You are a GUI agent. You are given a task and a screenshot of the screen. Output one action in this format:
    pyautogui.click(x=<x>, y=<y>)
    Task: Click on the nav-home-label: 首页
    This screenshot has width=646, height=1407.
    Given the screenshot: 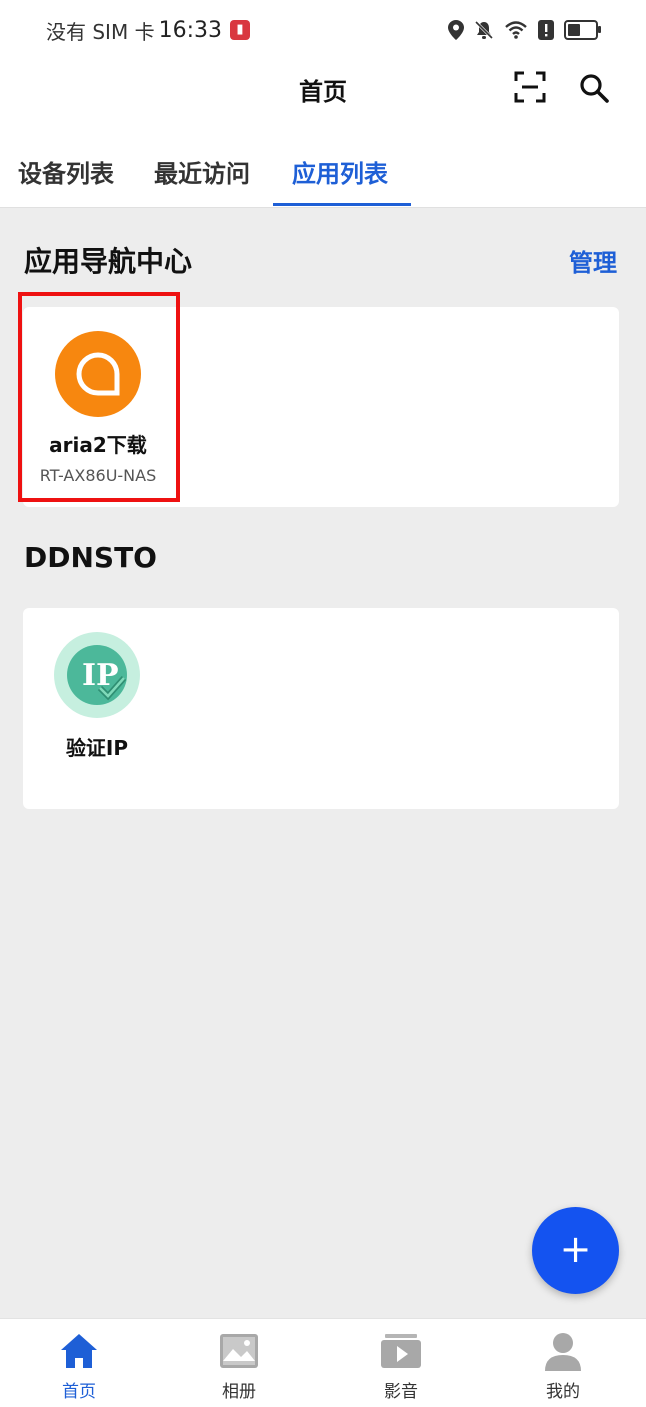 What is the action you would take?
    pyautogui.click(x=79, y=1392)
    